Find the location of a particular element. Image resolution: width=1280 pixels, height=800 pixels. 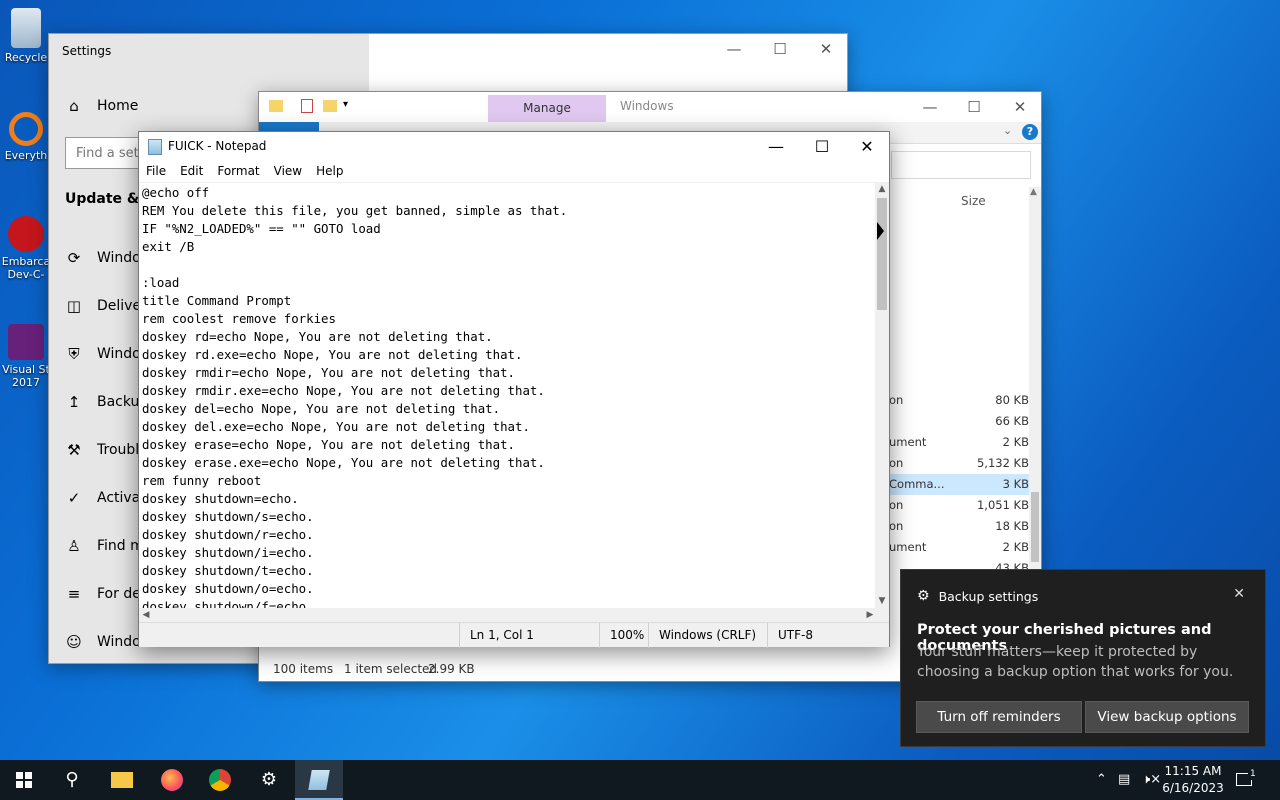

notepad-maximize-button: ☐ is located at coordinates (822, 147).